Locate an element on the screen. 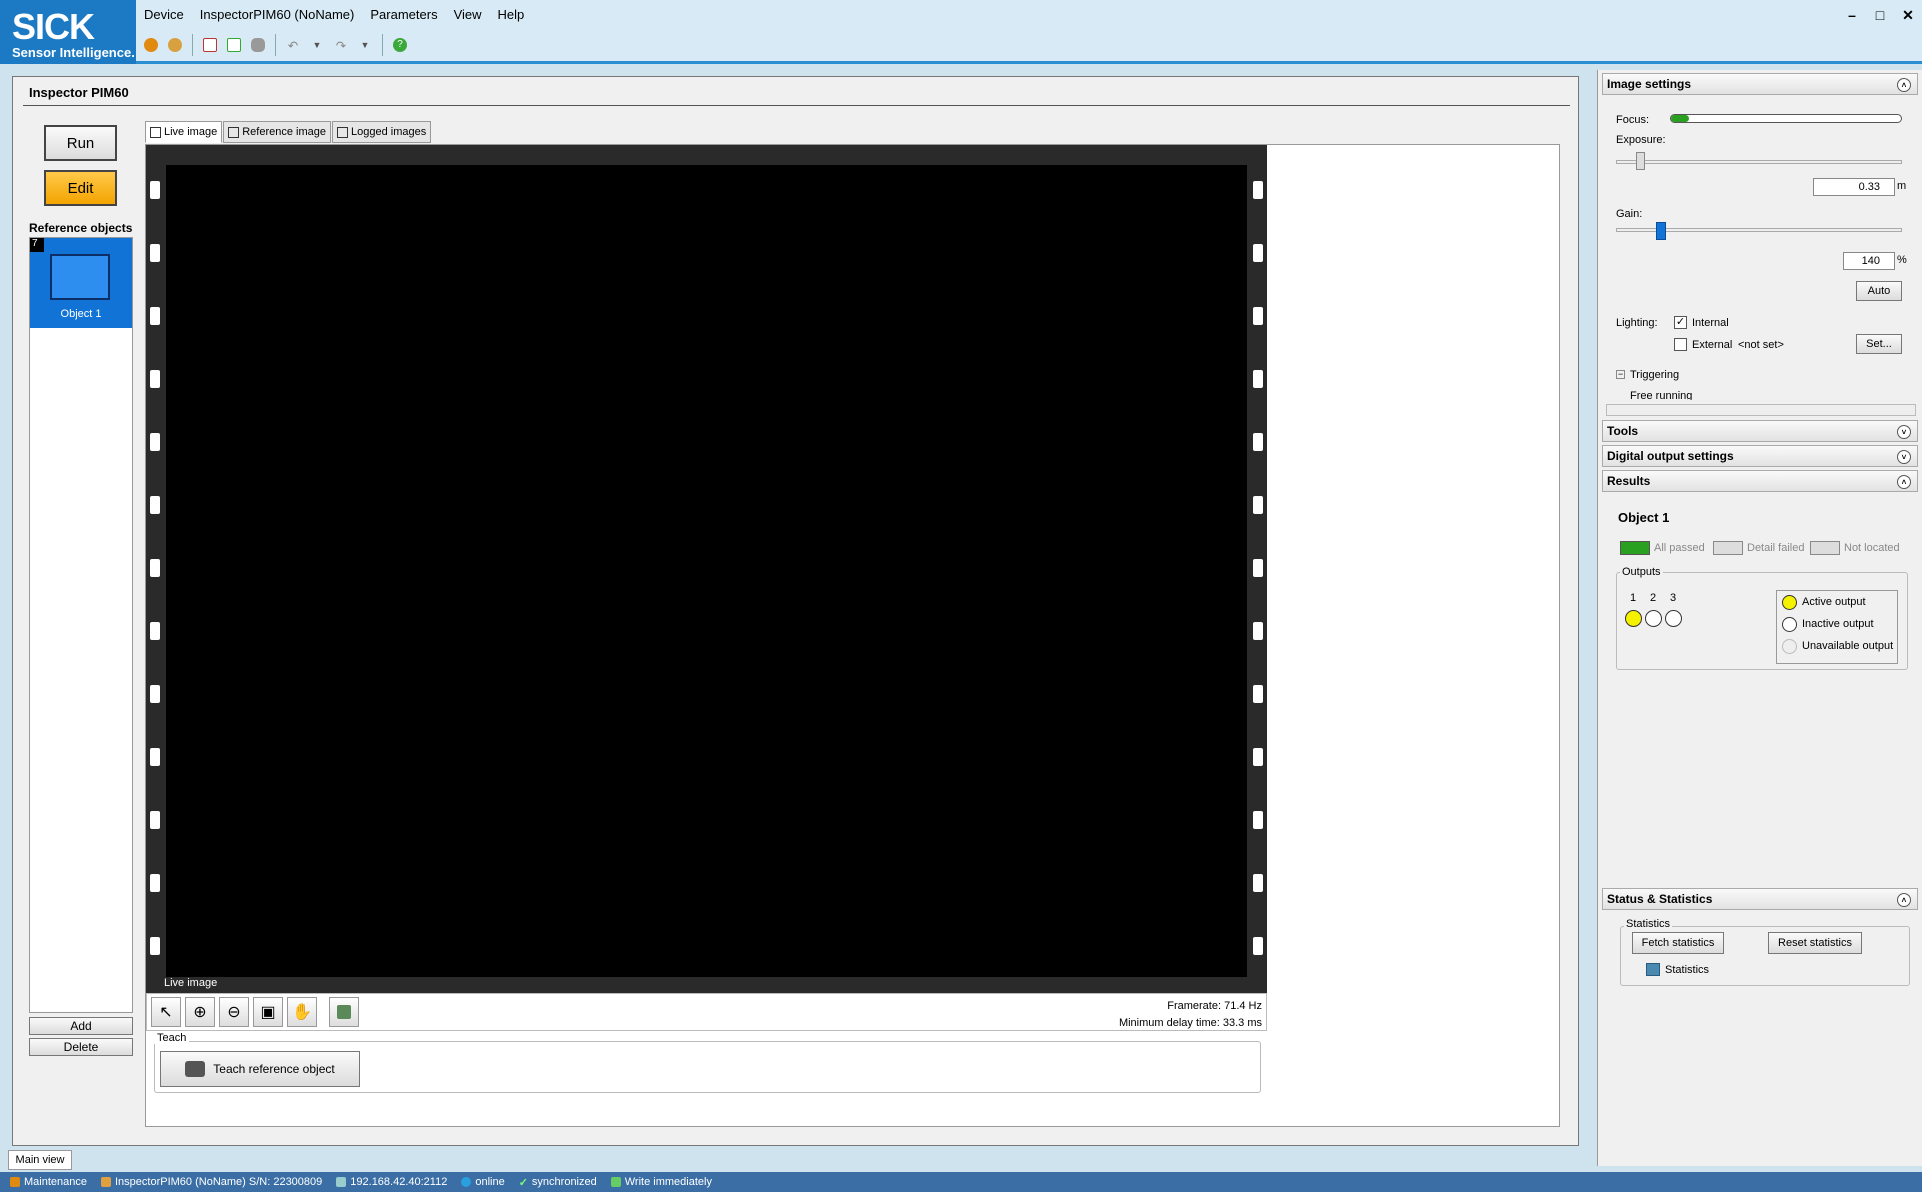 The width and height of the screenshot is (1922, 1192). free-running-option: Free running is located at coordinates (1661, 395).